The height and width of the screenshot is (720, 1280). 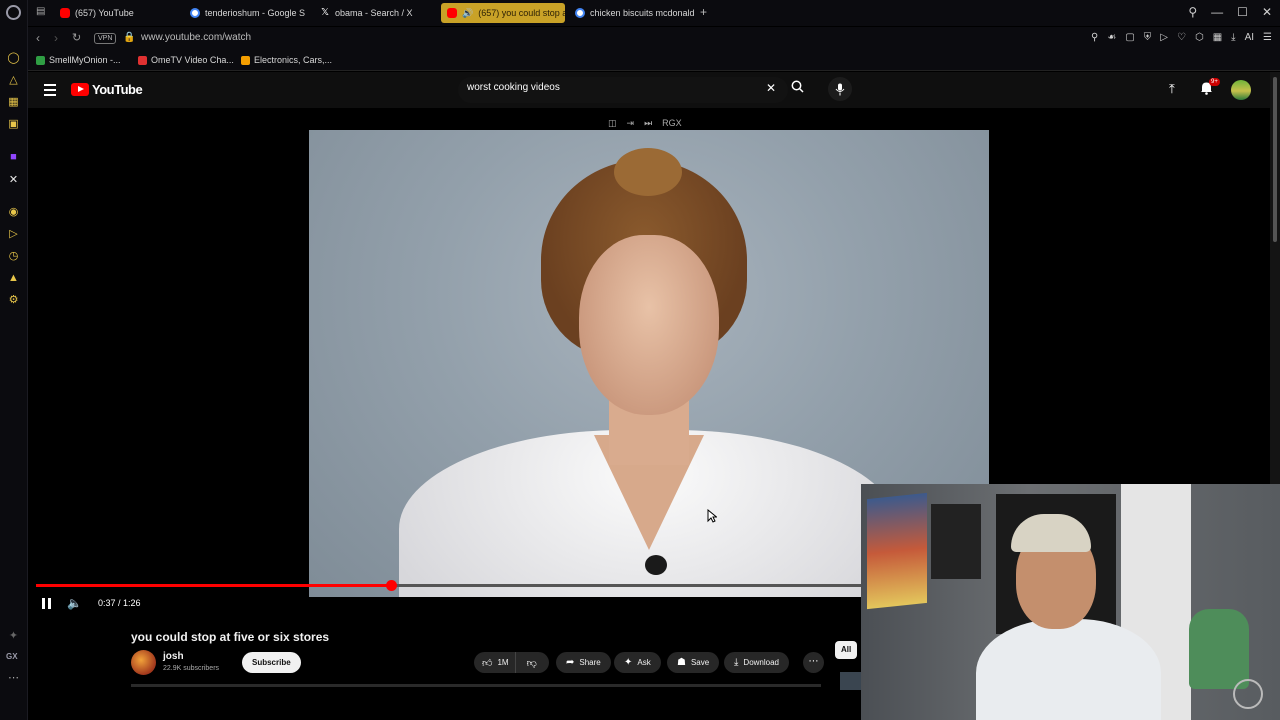 I want to click on pip-icon: ◫, so click(x=612, y=123).